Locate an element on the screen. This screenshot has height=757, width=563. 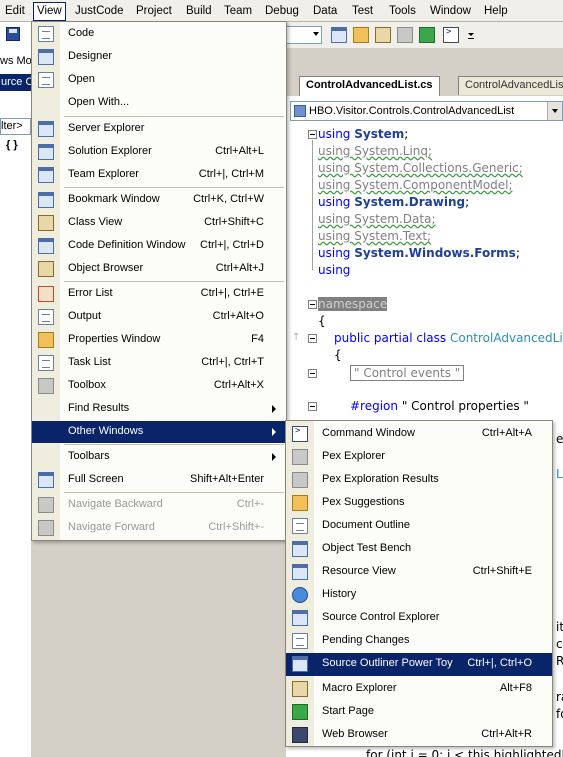
menu-item-toolbox: Toolbox Ctrl+Alt+X is located at coordinates (159, 386).